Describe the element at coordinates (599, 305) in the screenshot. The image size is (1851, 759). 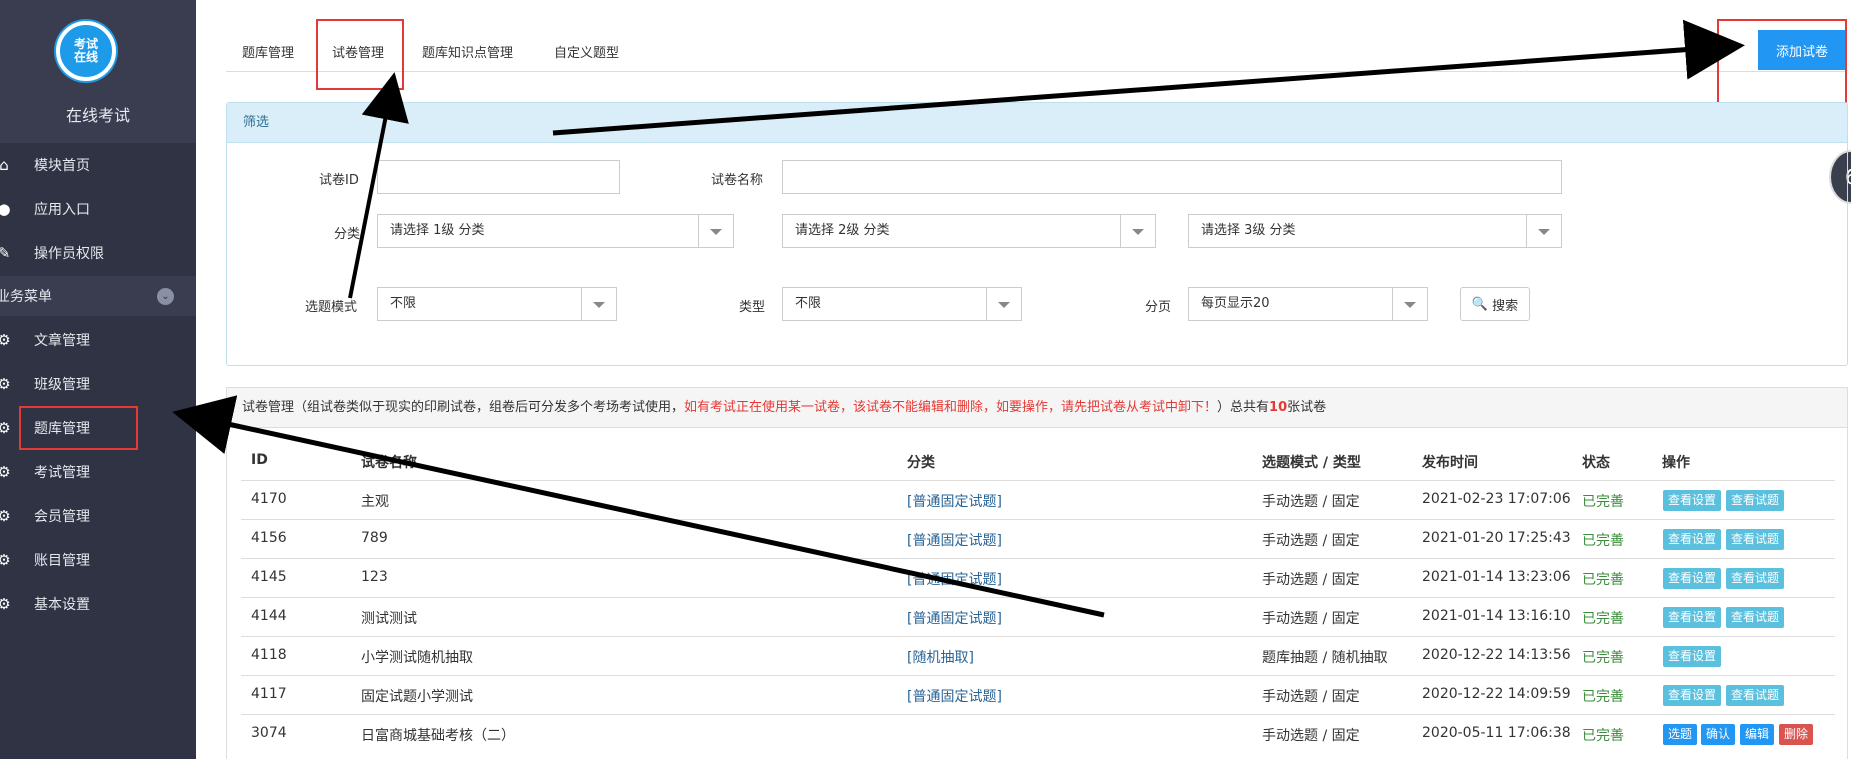
I see `caret-down-icon` at that location.